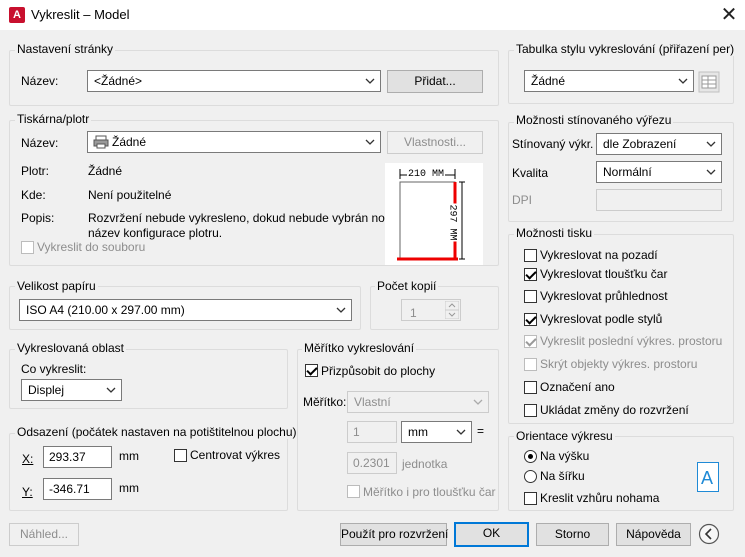  I want to click on plot-paperspace-last-label: Vykreslit poslední výkres. prostoru, so click(631, 341).